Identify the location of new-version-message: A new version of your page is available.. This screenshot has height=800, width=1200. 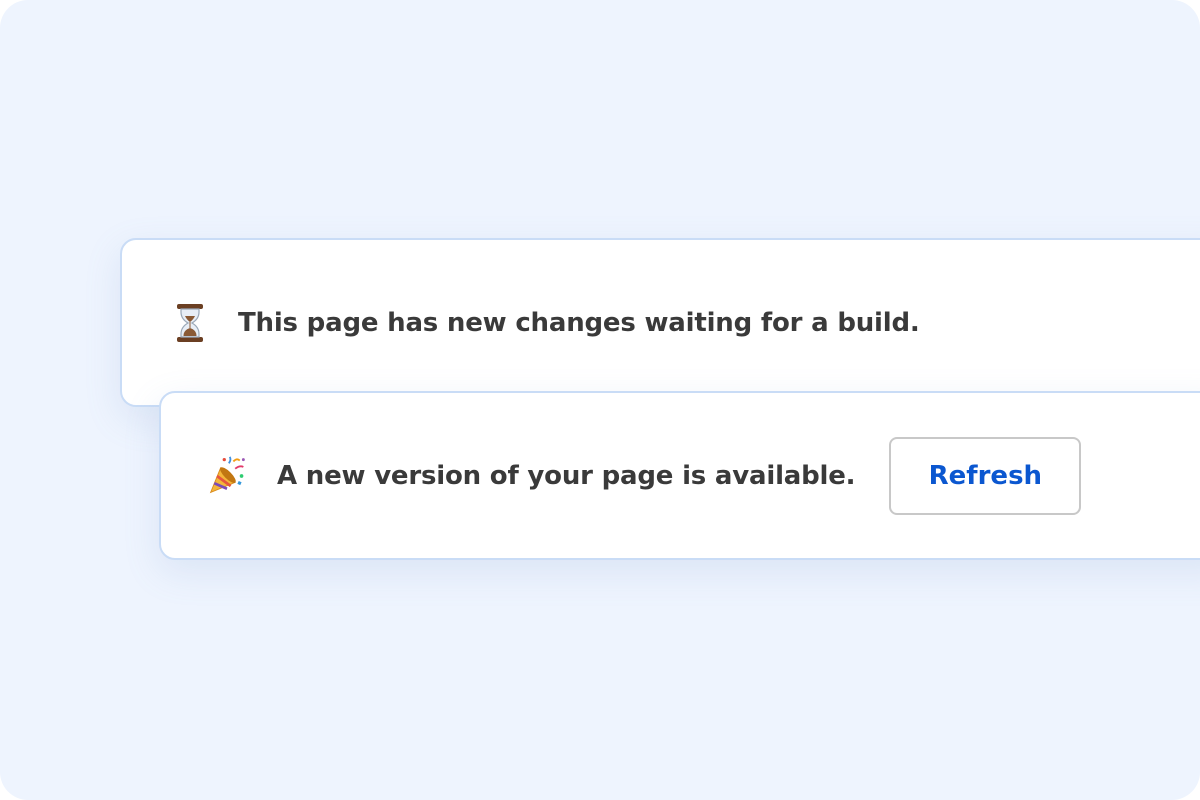
(566, 475).